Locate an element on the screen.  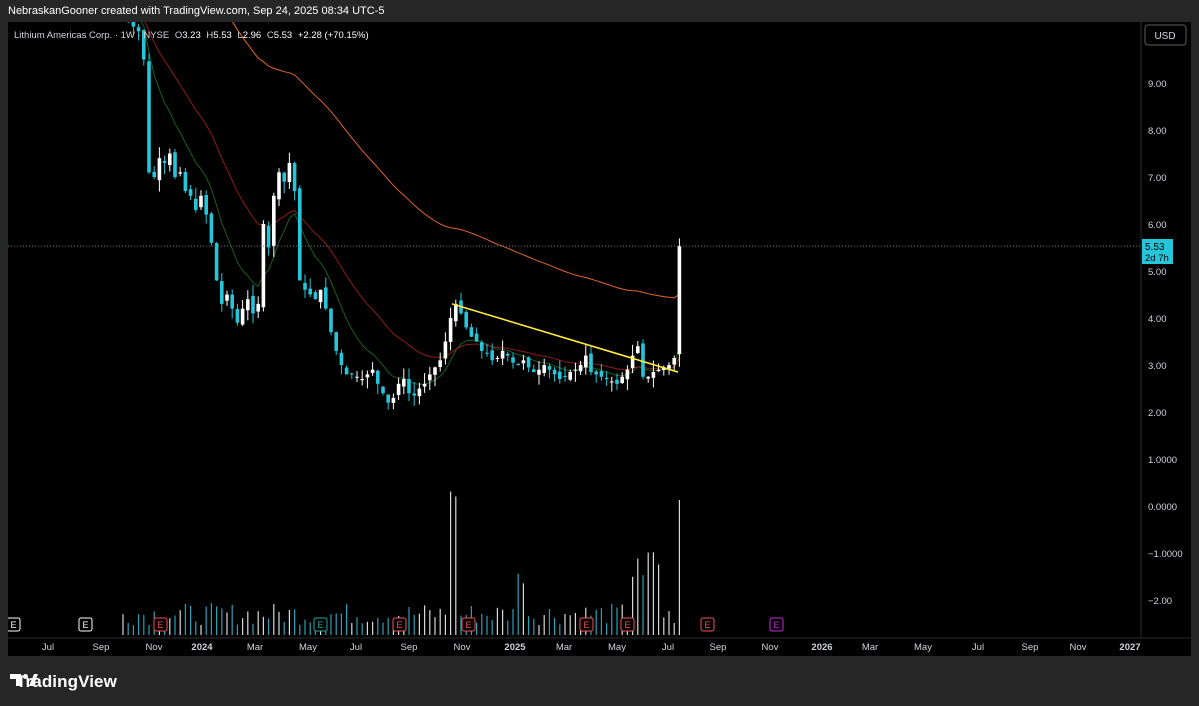
last-price-tag: 5.53 2d 7h is located at coordinates (1157, 251).